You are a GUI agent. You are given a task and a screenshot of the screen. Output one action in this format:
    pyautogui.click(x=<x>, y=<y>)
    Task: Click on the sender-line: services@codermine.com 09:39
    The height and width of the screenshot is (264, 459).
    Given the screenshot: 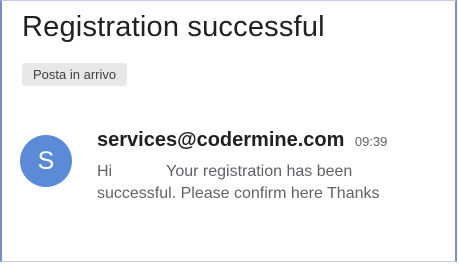 What is the action you would take?
    pyautogui.click(x=242, y=140)
    